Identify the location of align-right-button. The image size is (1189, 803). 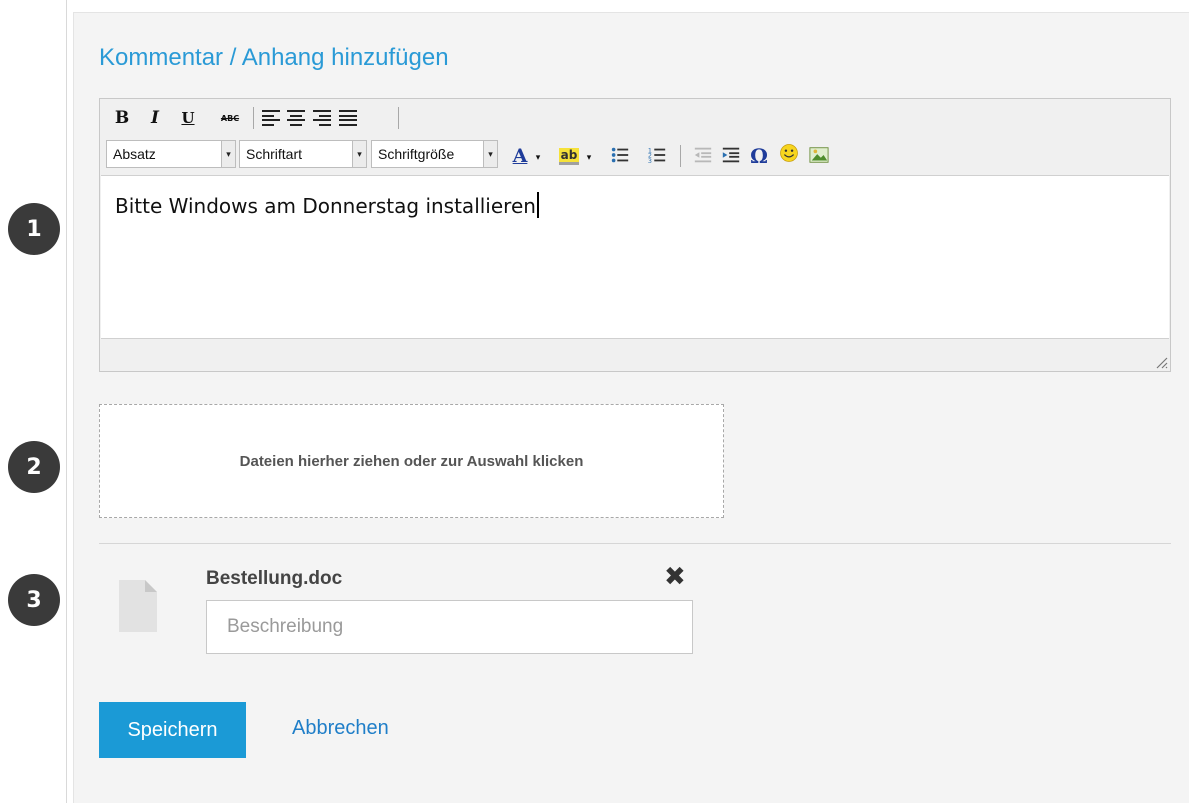
(322, 118).